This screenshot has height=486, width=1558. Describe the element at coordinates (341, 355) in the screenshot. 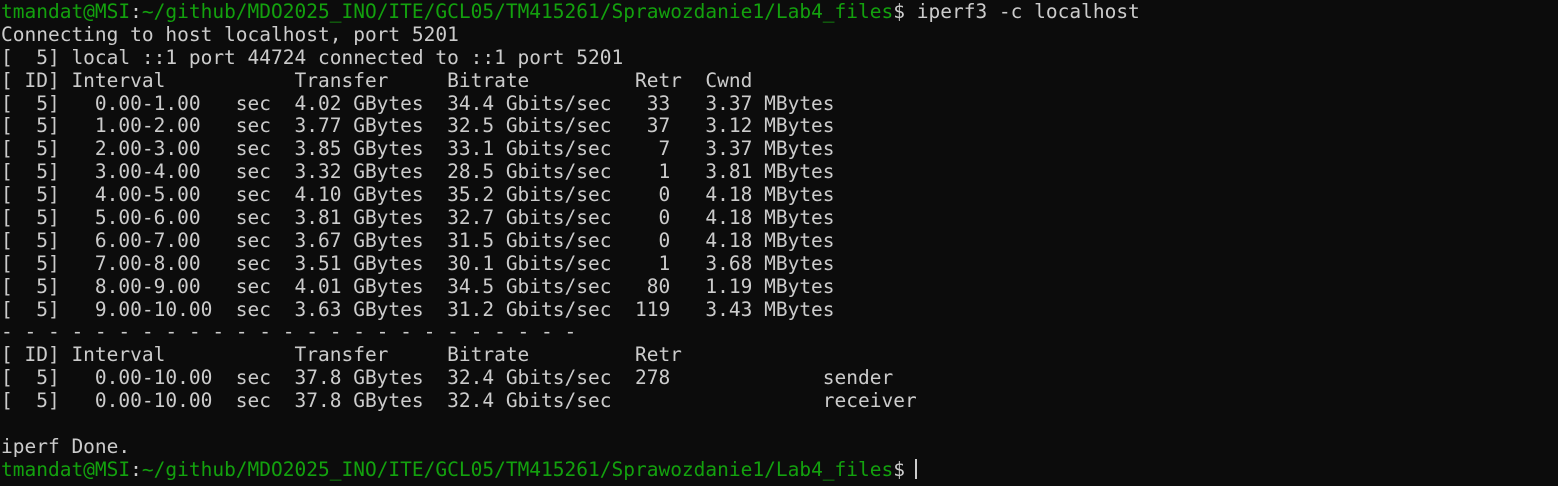

I see `output-summary-header: [ ID] Interval Transfer Bitrate Retr` at that location.